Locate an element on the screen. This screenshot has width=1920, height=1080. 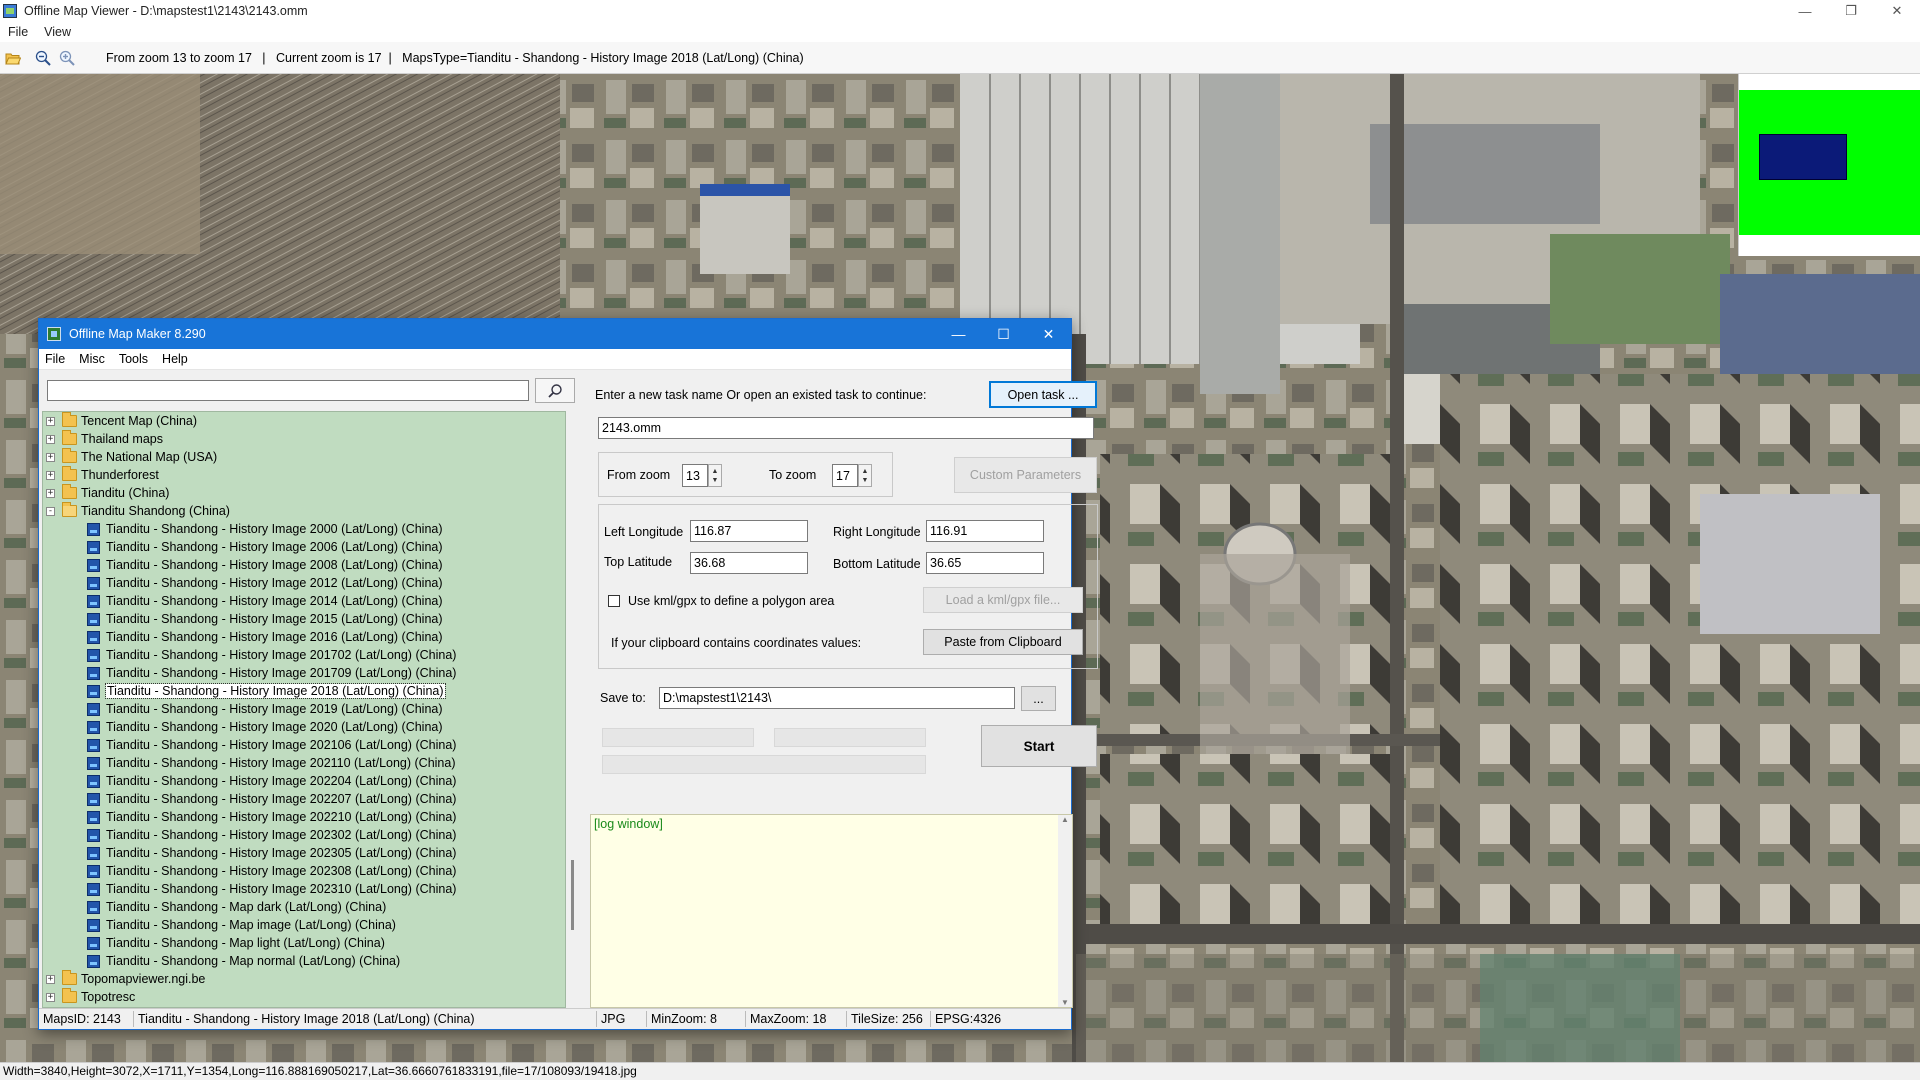
dialog-menu-tools: Tools is located at coordinates (134, 359).